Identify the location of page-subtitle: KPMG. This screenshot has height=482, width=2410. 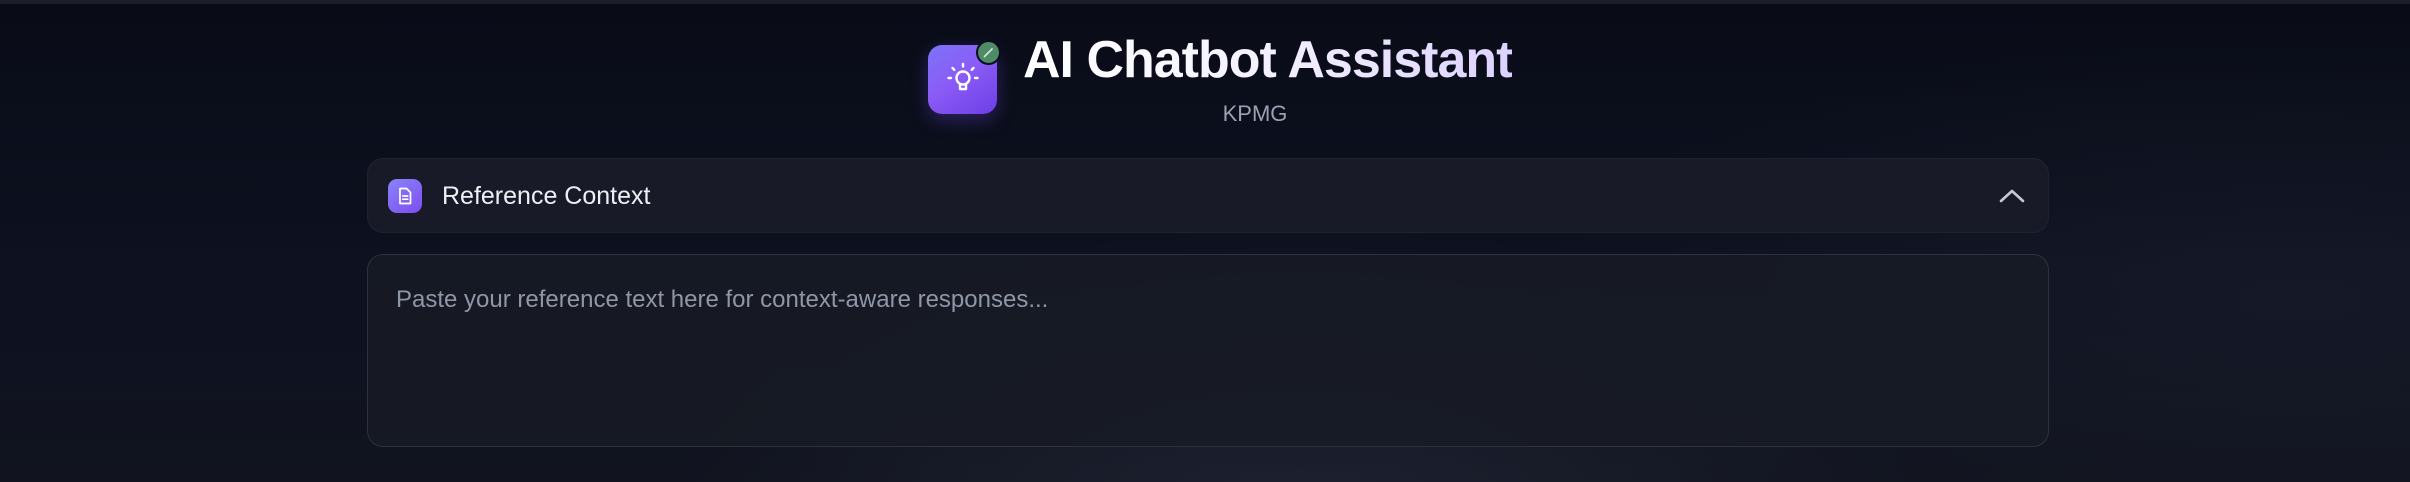
(1255, 113).